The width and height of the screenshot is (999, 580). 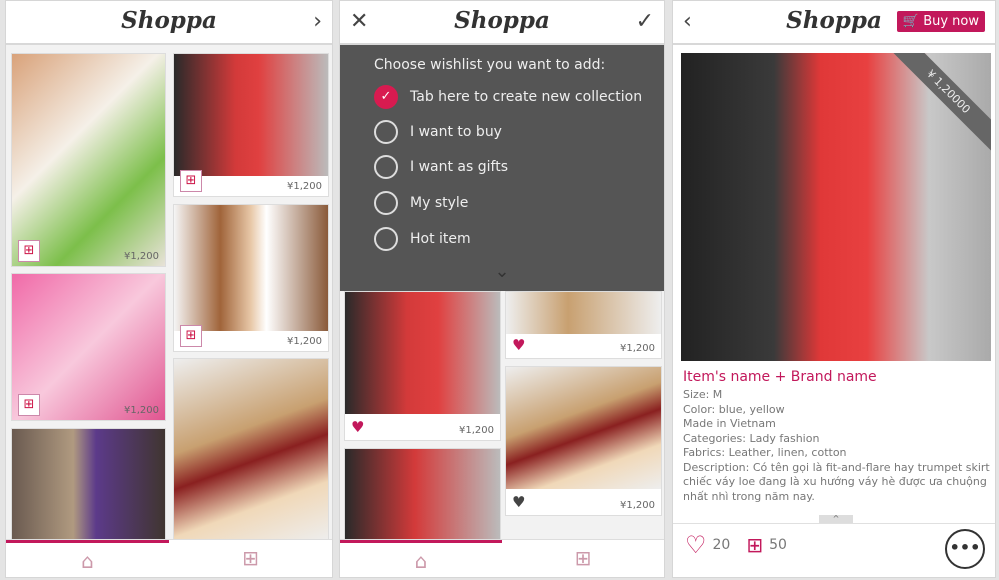 I want to click on header: Shoppa ›, so click(x=169, y=23).